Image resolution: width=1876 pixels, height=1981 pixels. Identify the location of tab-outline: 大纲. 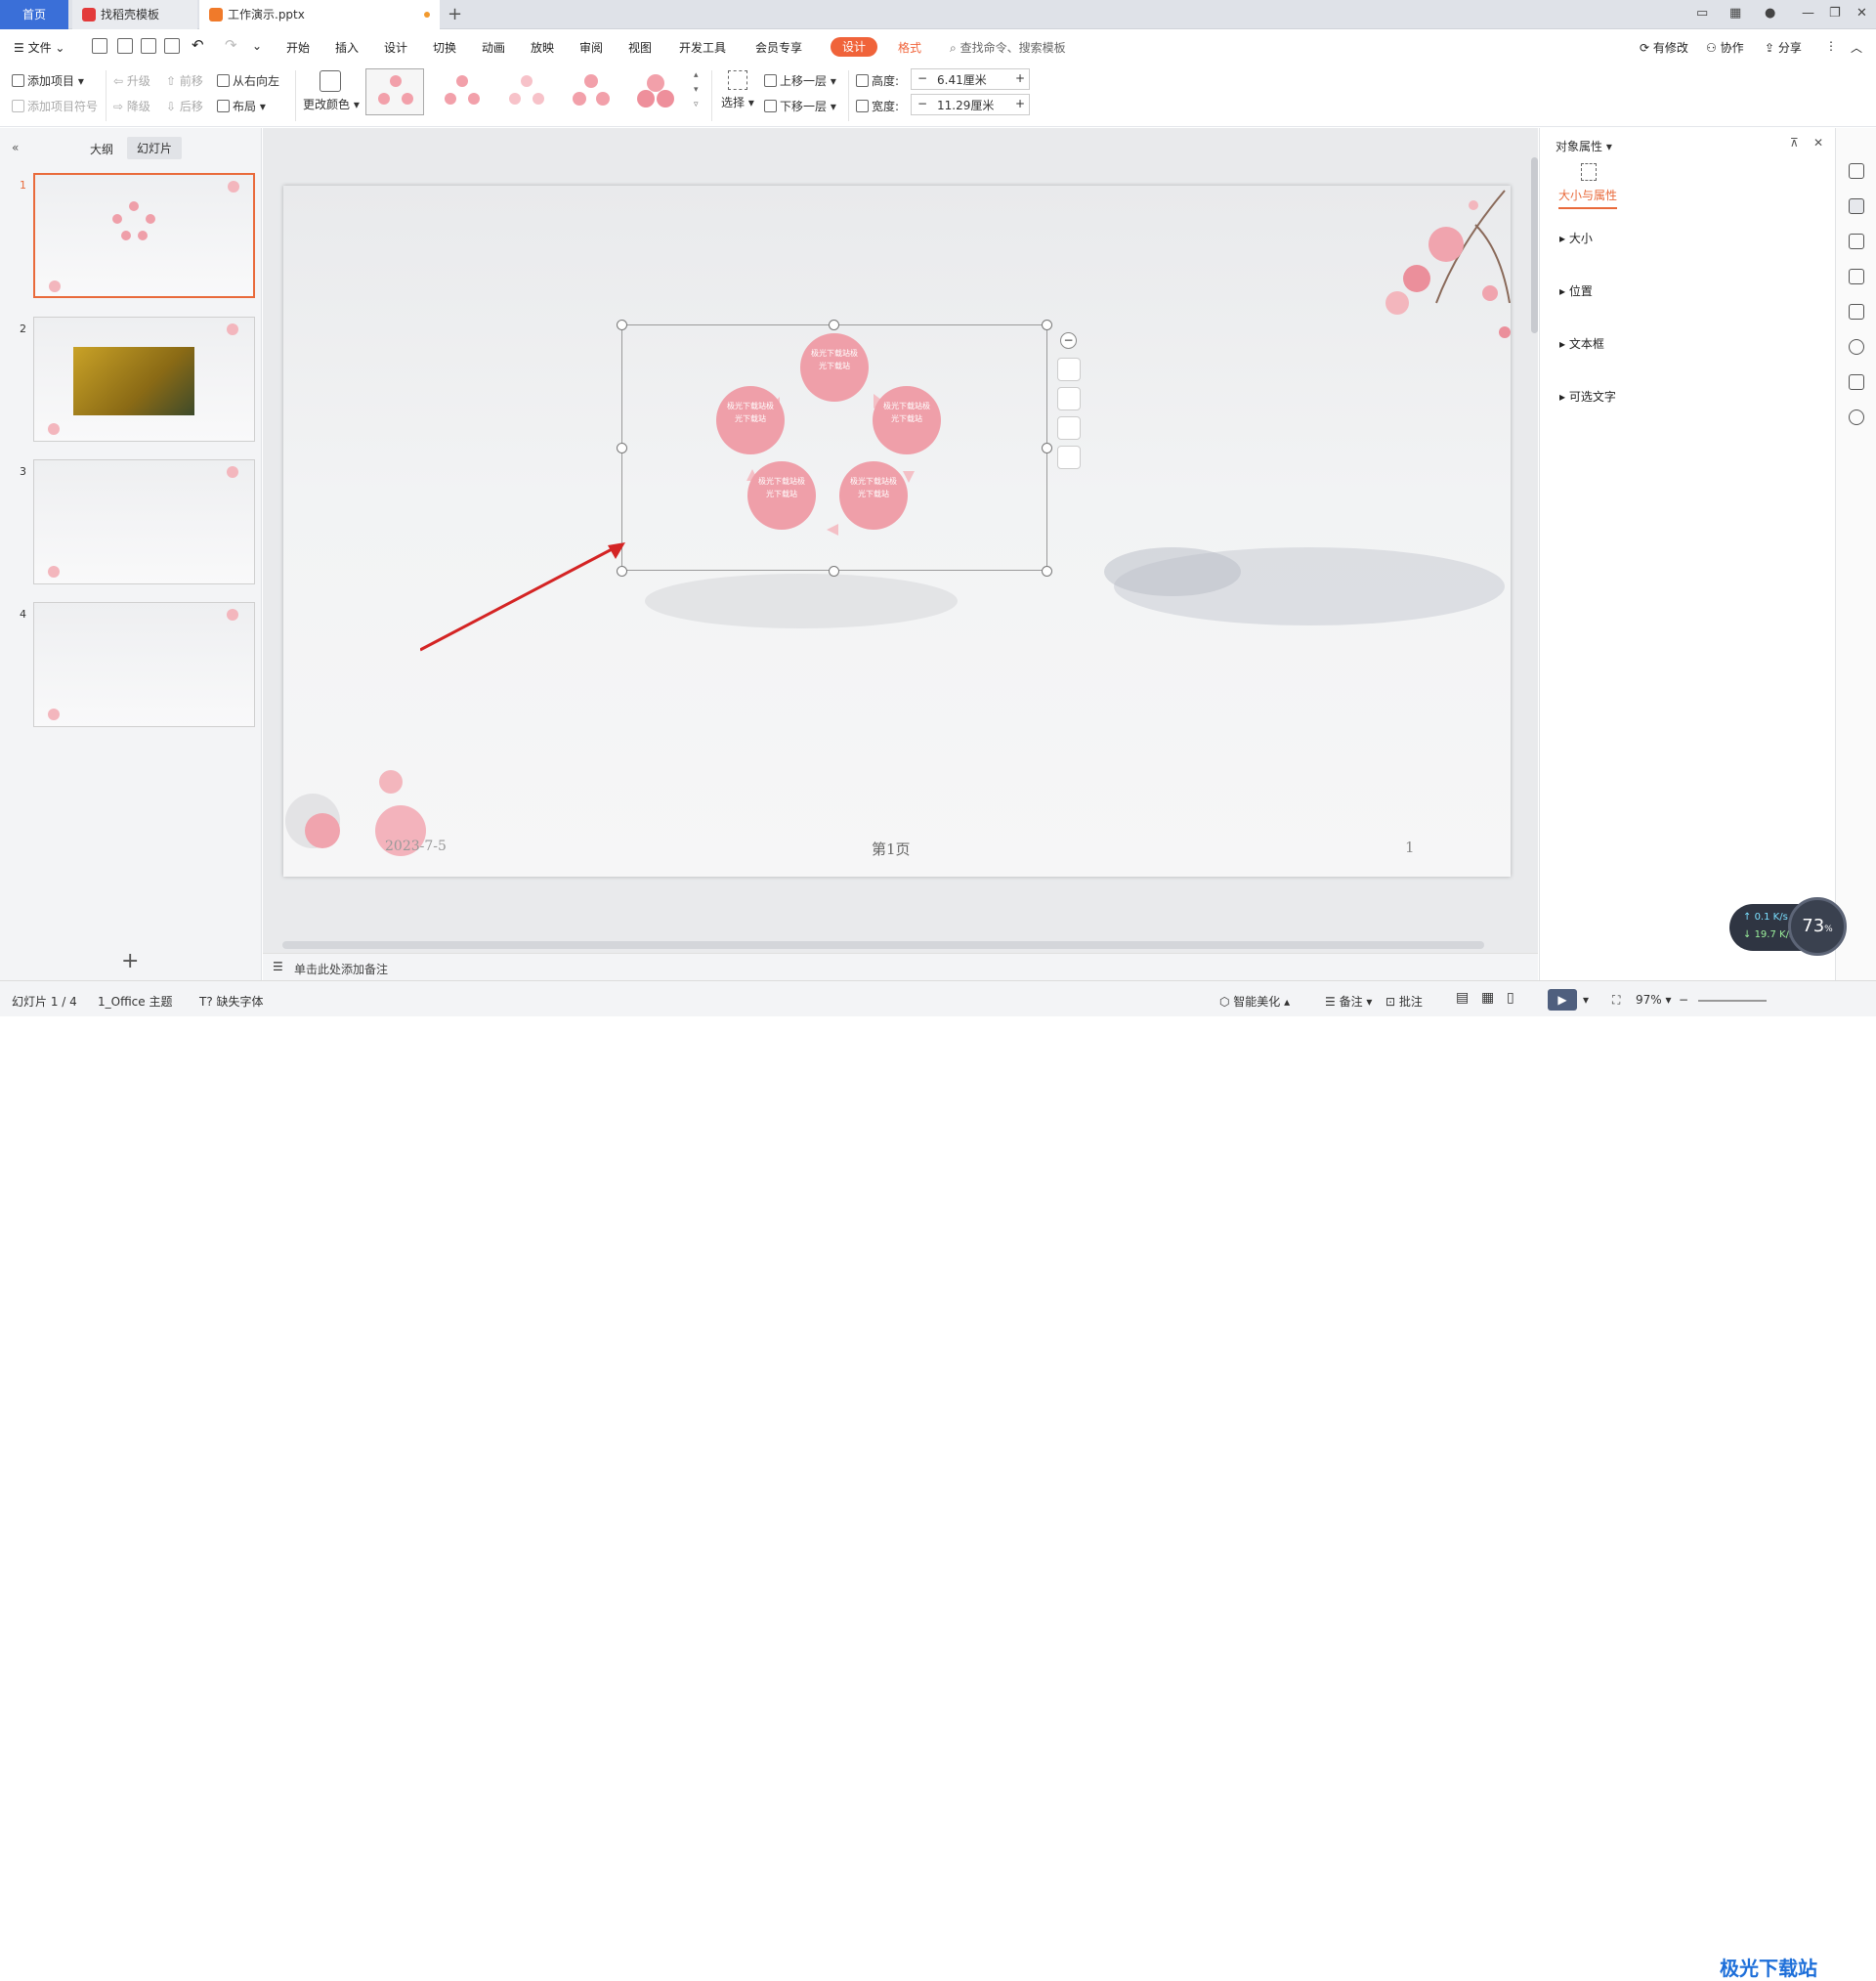
(101, 149).